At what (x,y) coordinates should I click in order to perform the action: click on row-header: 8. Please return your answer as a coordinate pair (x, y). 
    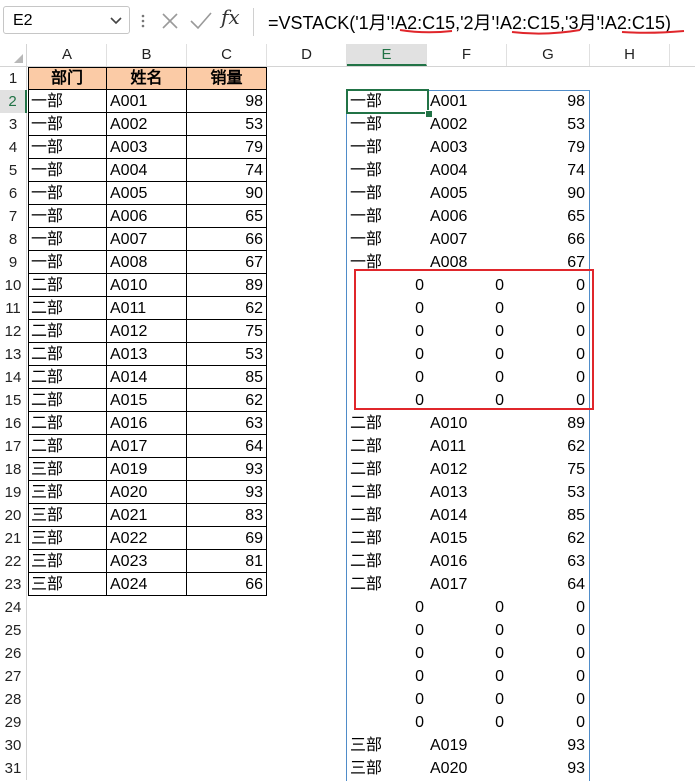
    Looking at the image, I should click on (13, 239).